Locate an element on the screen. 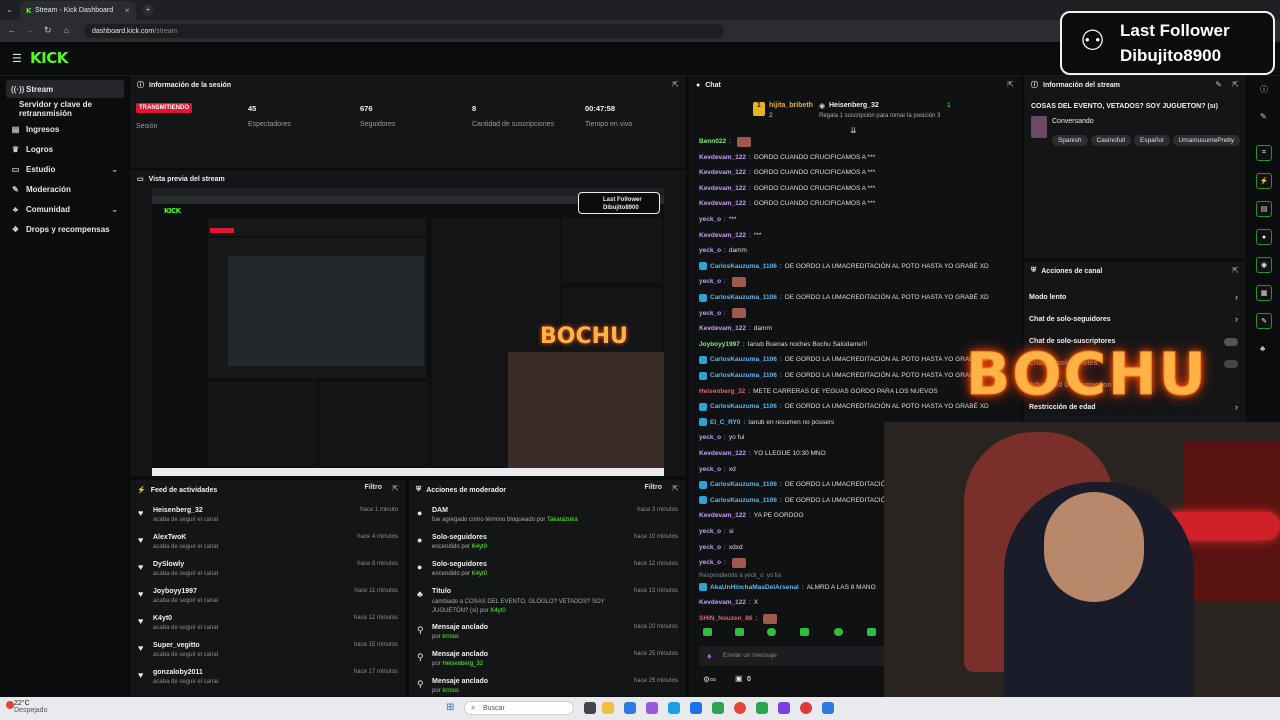 This screenshot has width=1280, height=720. tool-broadcast-icon: ◉ is located at coordinates (1264, 265).